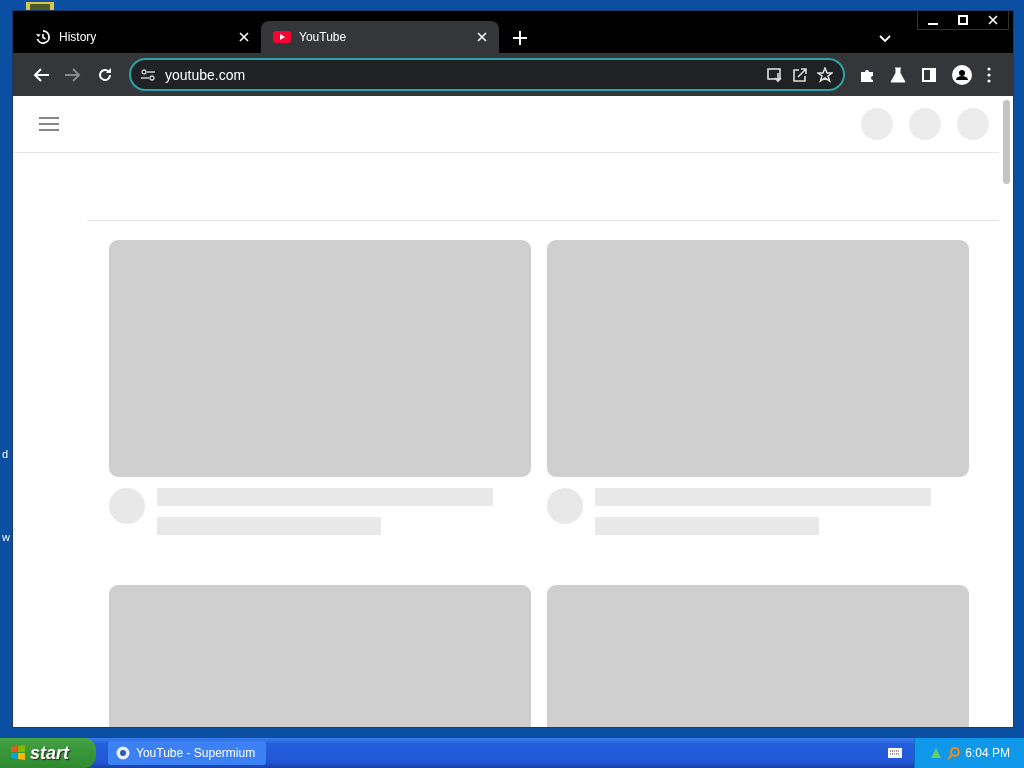 This screenshot has height=768, width=1024. Describe the element at coordinates (123, 753) in the screenshot. I see `browser-icon` at that location.